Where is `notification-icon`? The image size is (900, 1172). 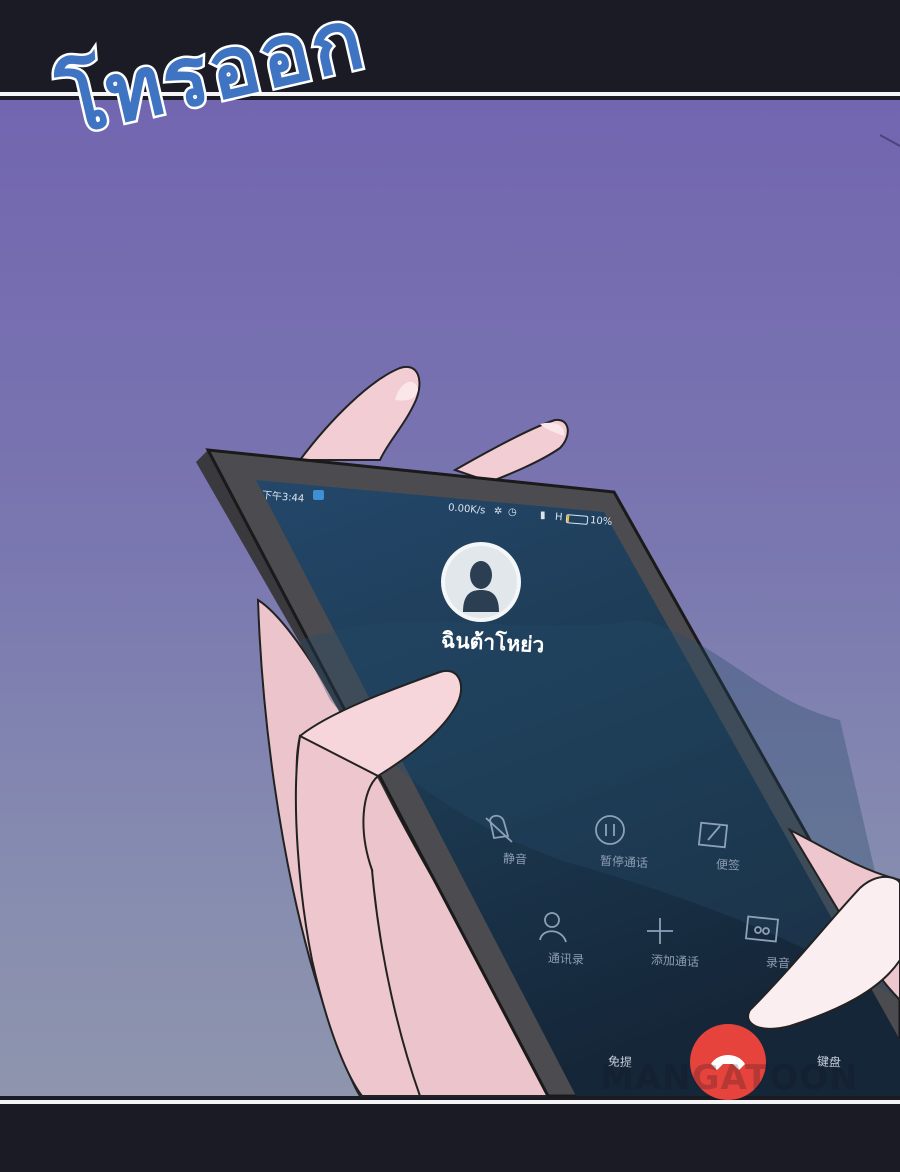 notification-icon is located at coordinates (318, 495).